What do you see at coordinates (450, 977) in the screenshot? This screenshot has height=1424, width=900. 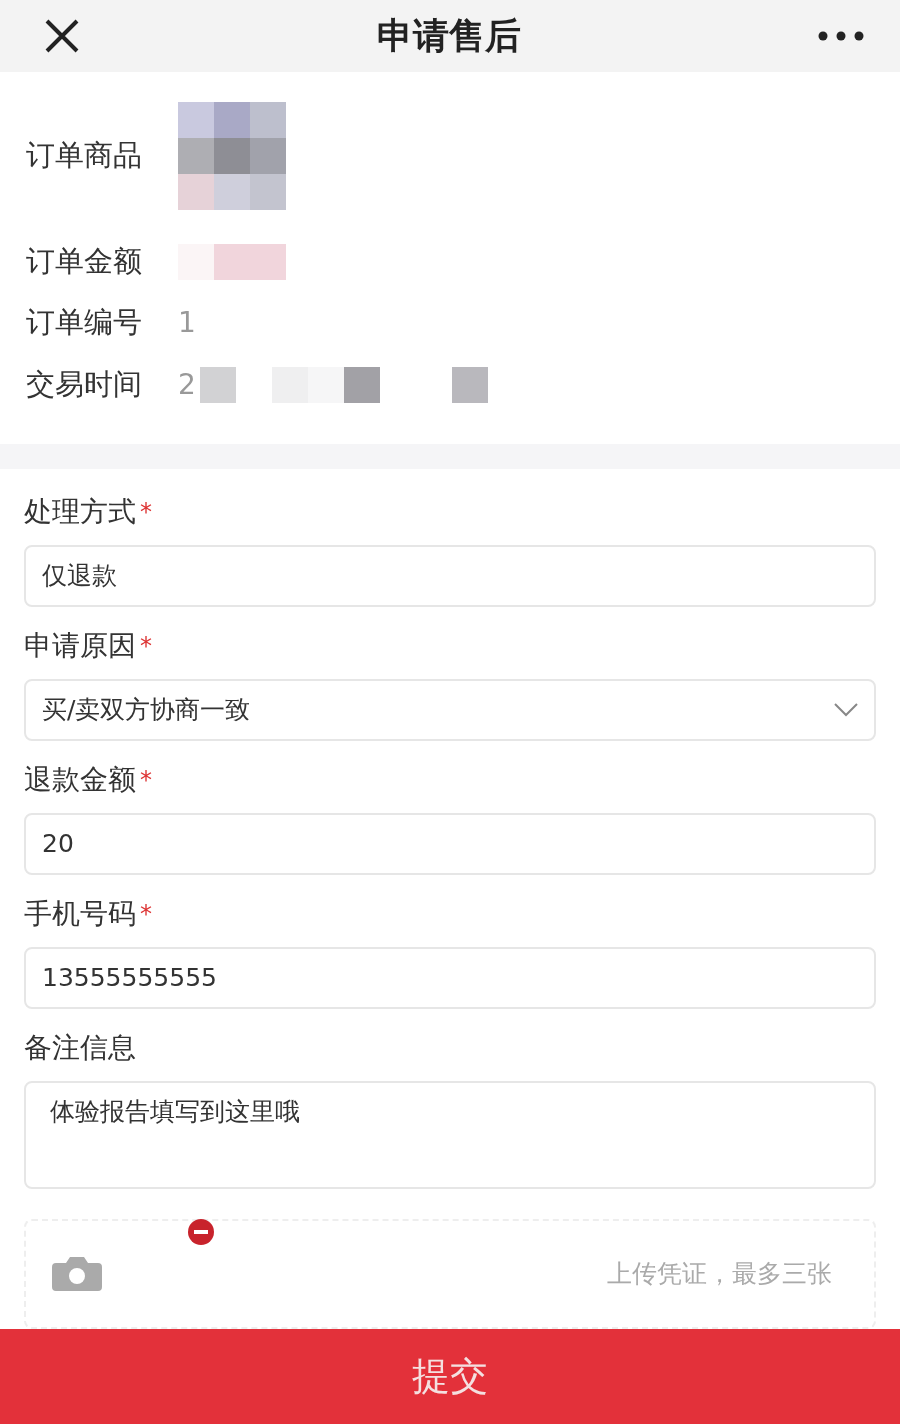 I see `input-field: 13555555555` at bounding box center [450, 977].